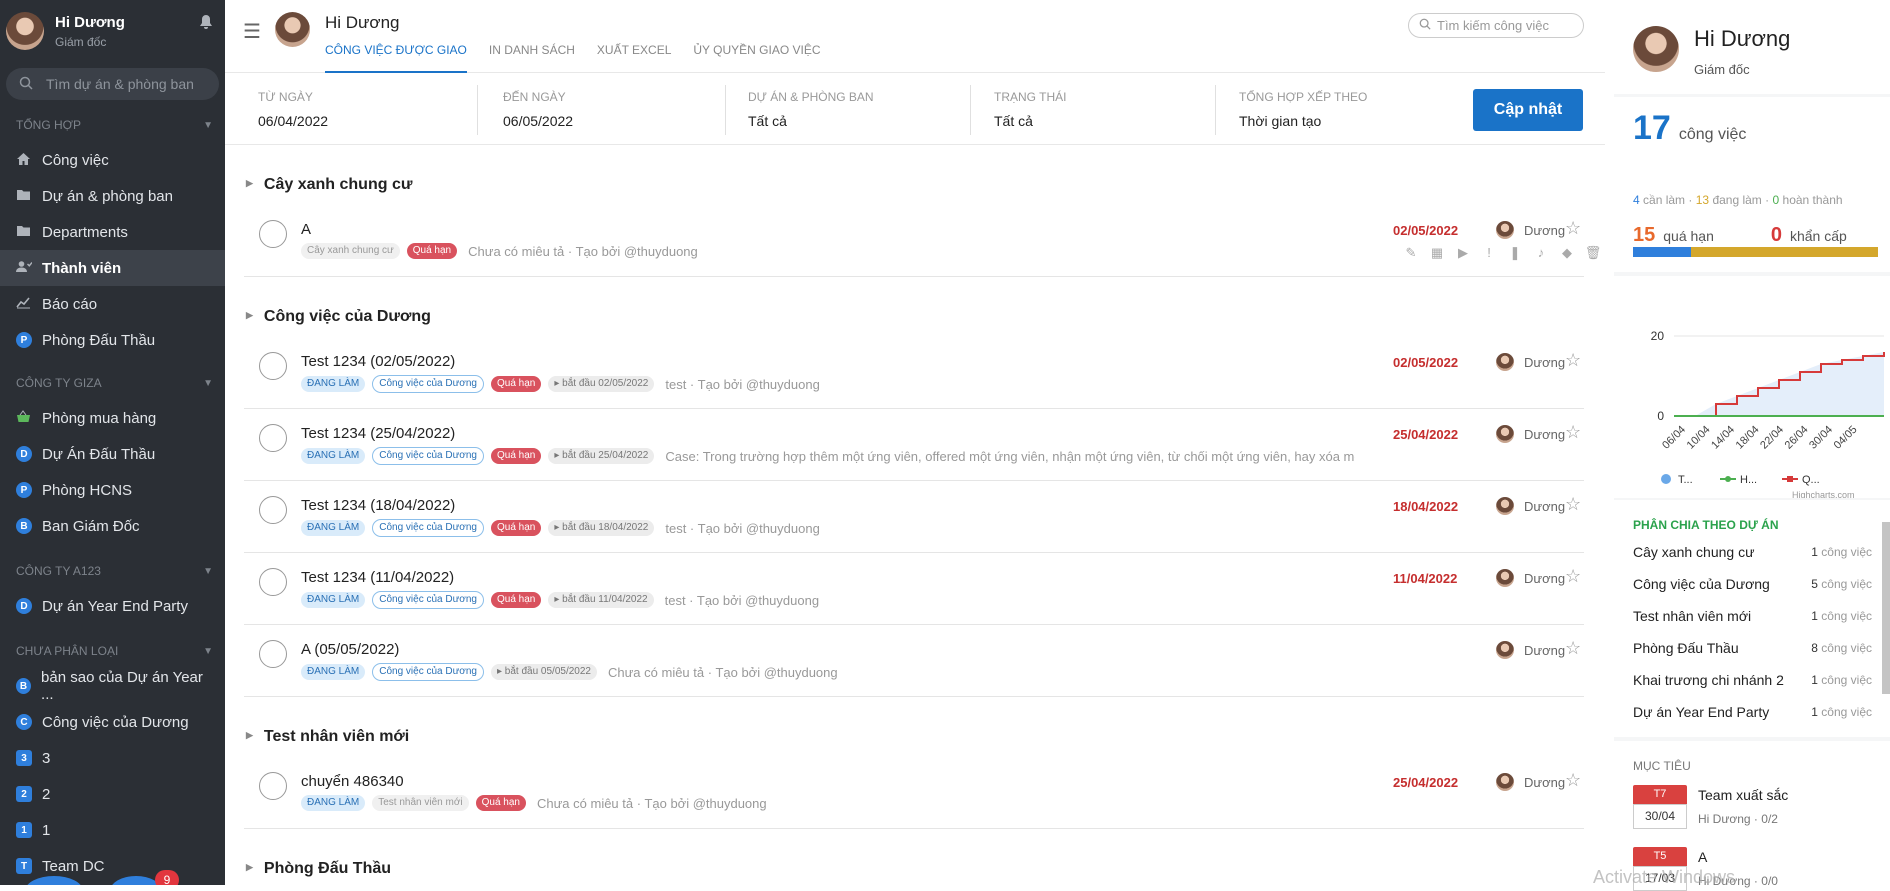 This screenshot has width=1890, height=891. I want to click on filter-sort: TỔNG HỢP XẾP THEO Thời gian tạo, so click(1303, 109).